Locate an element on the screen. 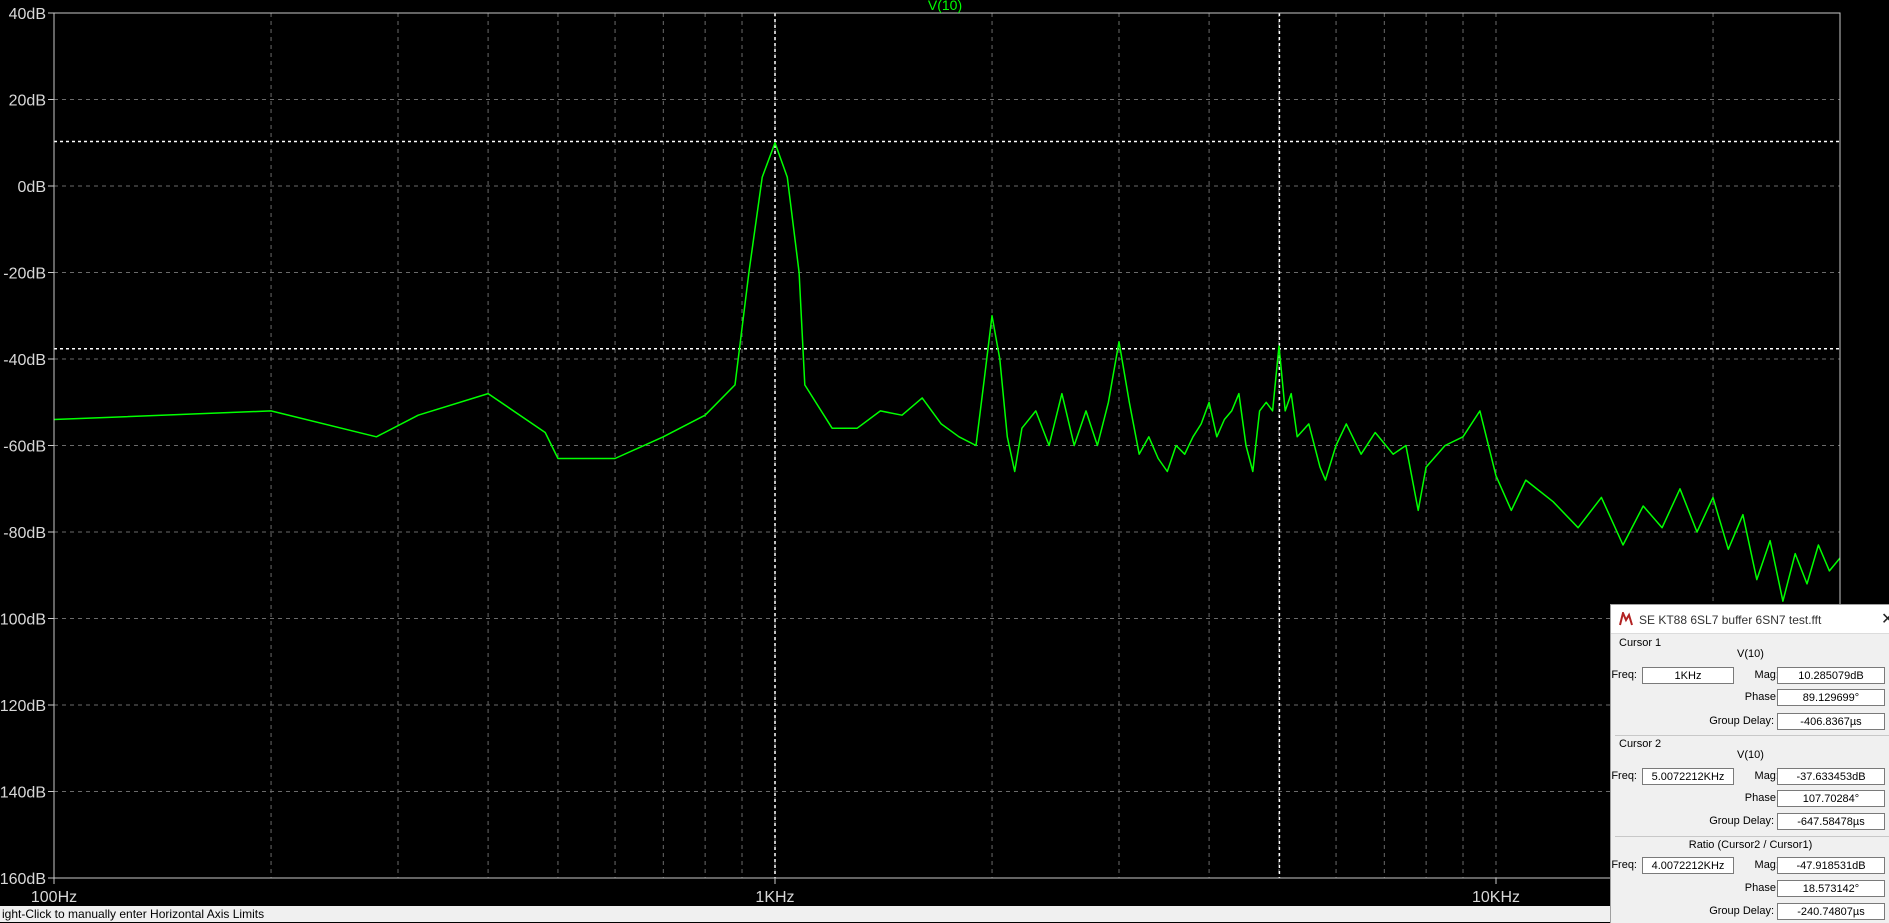 This screenshot has width=1889, height=923. cursor2-group-delay-label: Group Delay: is located at coordinates (1741, 821).